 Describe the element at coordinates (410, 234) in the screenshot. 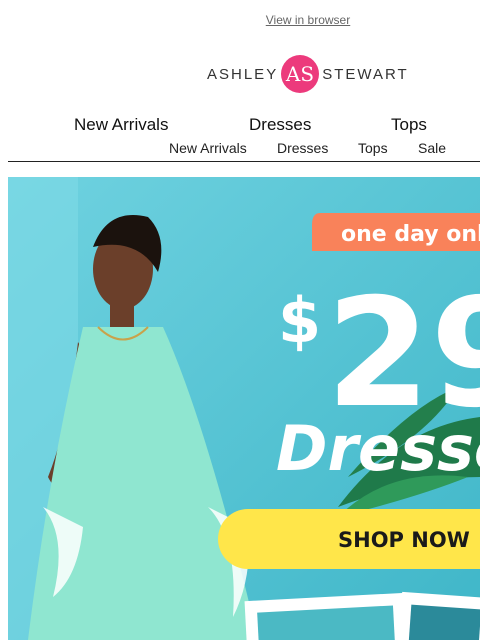

I see `promo-tag-text: one day onl` at that location.